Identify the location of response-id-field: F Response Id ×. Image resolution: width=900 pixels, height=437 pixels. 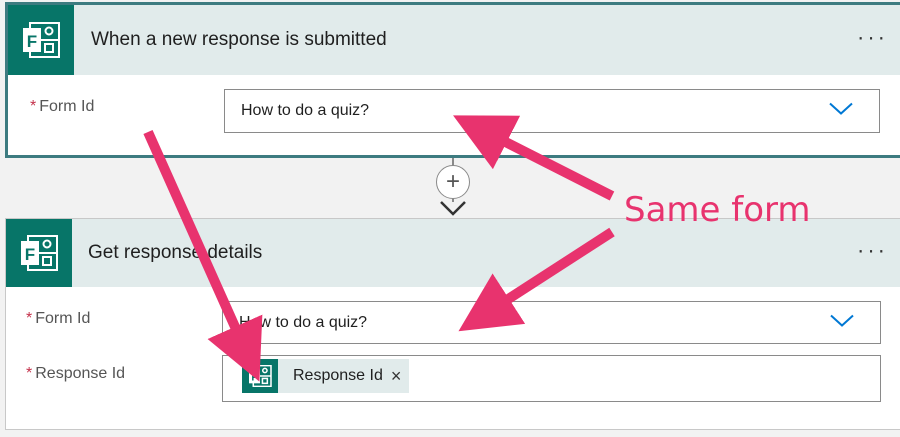
(551, 378).